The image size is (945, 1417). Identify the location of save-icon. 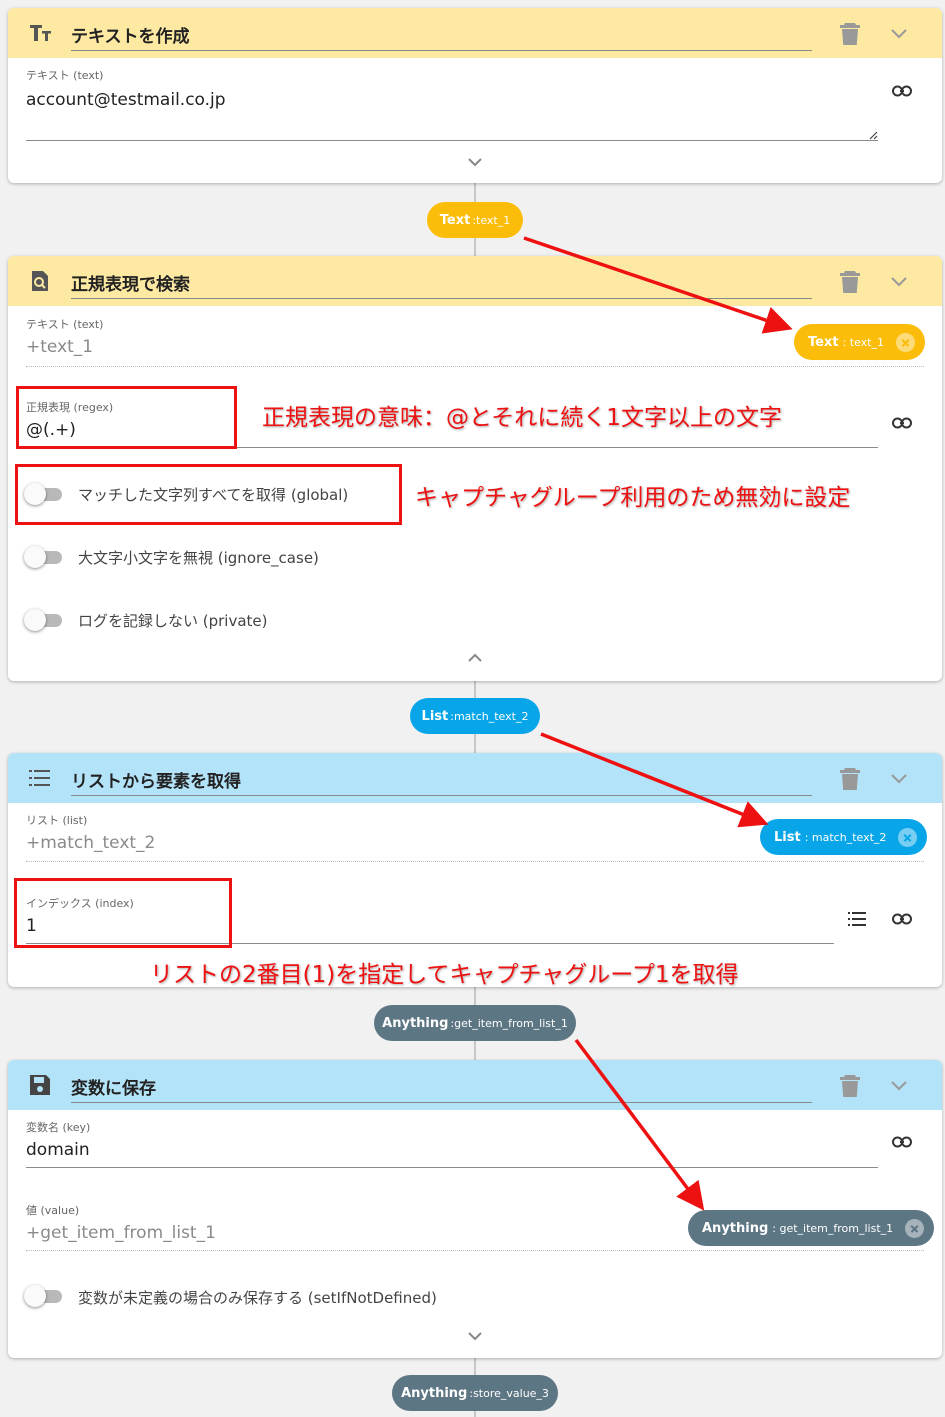
(40, 1085).